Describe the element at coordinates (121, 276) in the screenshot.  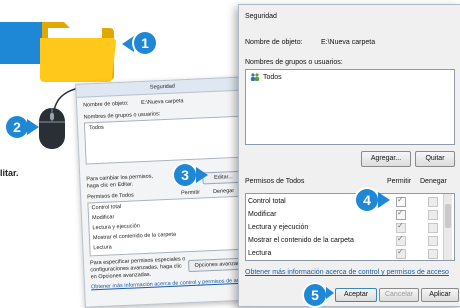
I see `advanced-text: en Opciones avanzadas.` at that location.